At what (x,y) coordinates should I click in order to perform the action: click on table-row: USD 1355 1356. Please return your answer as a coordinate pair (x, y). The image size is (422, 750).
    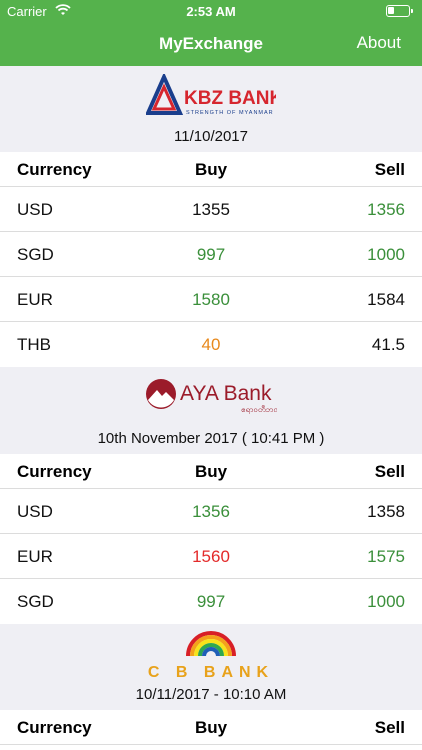
    Looking at the image, I should click on (211, 209).